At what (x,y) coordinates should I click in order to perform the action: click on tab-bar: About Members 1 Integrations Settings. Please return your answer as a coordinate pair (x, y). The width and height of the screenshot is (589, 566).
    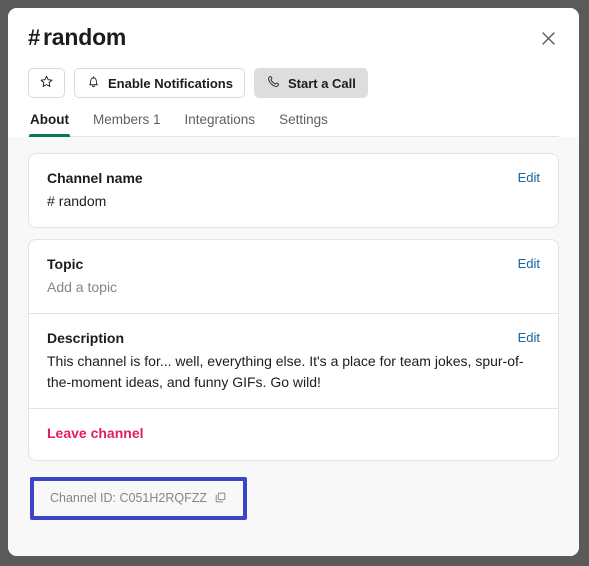
    Looking at the image, I should click on (293, 124).